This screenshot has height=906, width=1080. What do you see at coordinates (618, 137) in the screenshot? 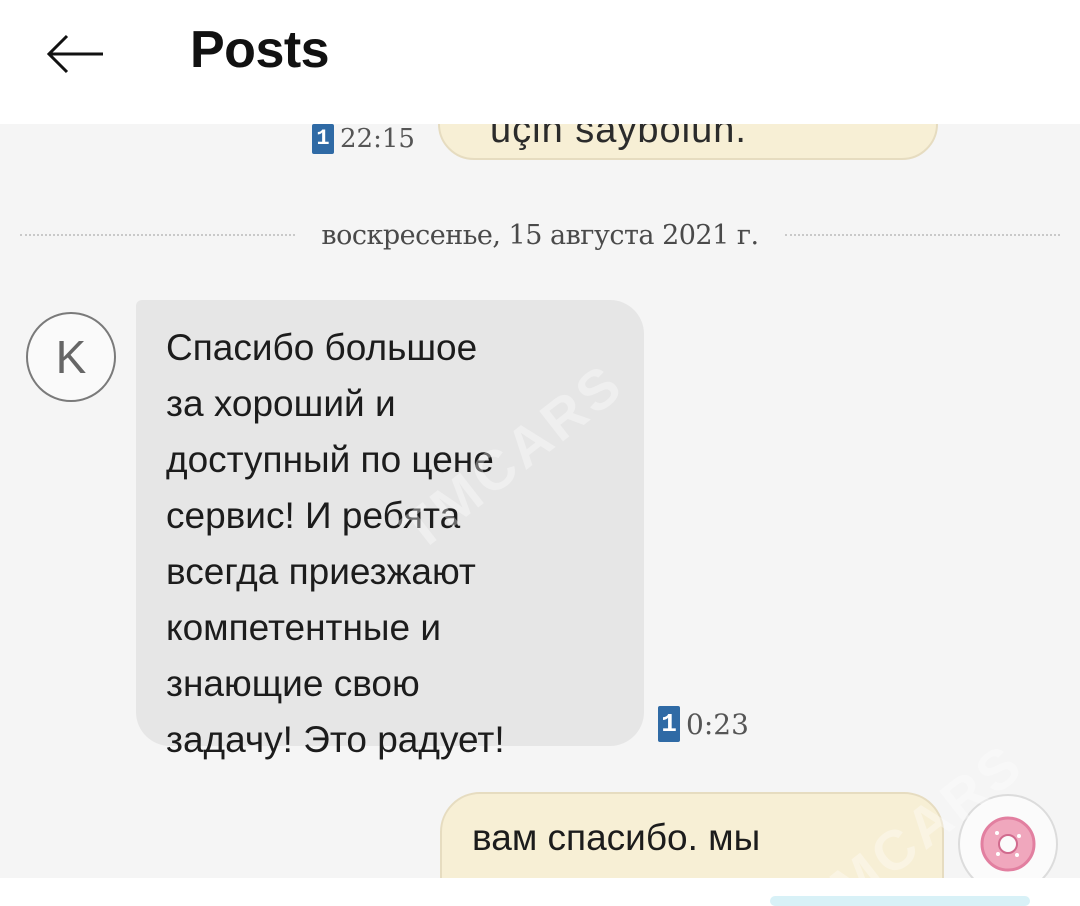
I see `previous-message-text: uçin saýbolun.` at bounding box center [618, 137].